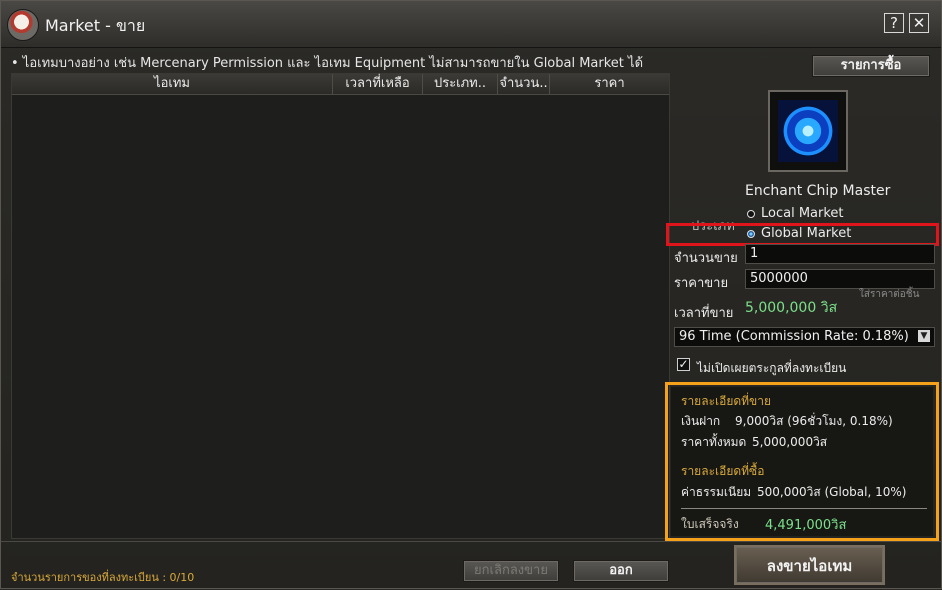  Describe the element at coordinates (706, 258) in the screenshot. I see `quantity-label: จำนวนขาย` at that location.